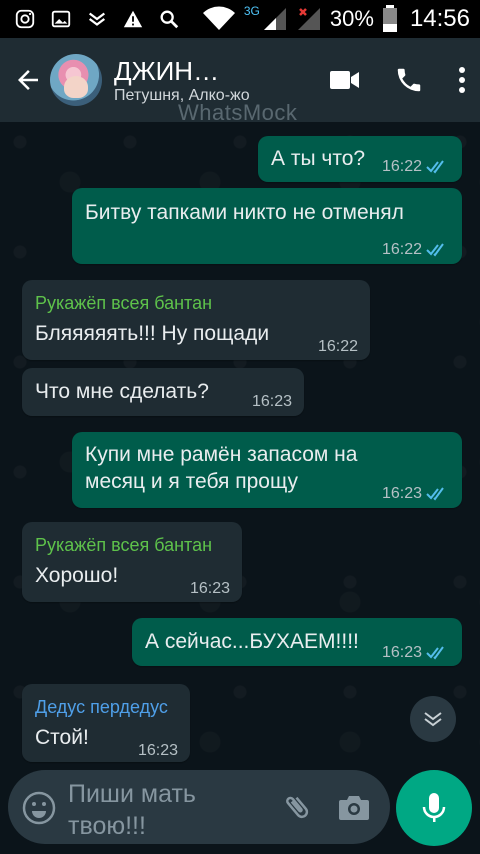  I want to click on message-outgoing: А ты что? 16:22, so click(360, 159).